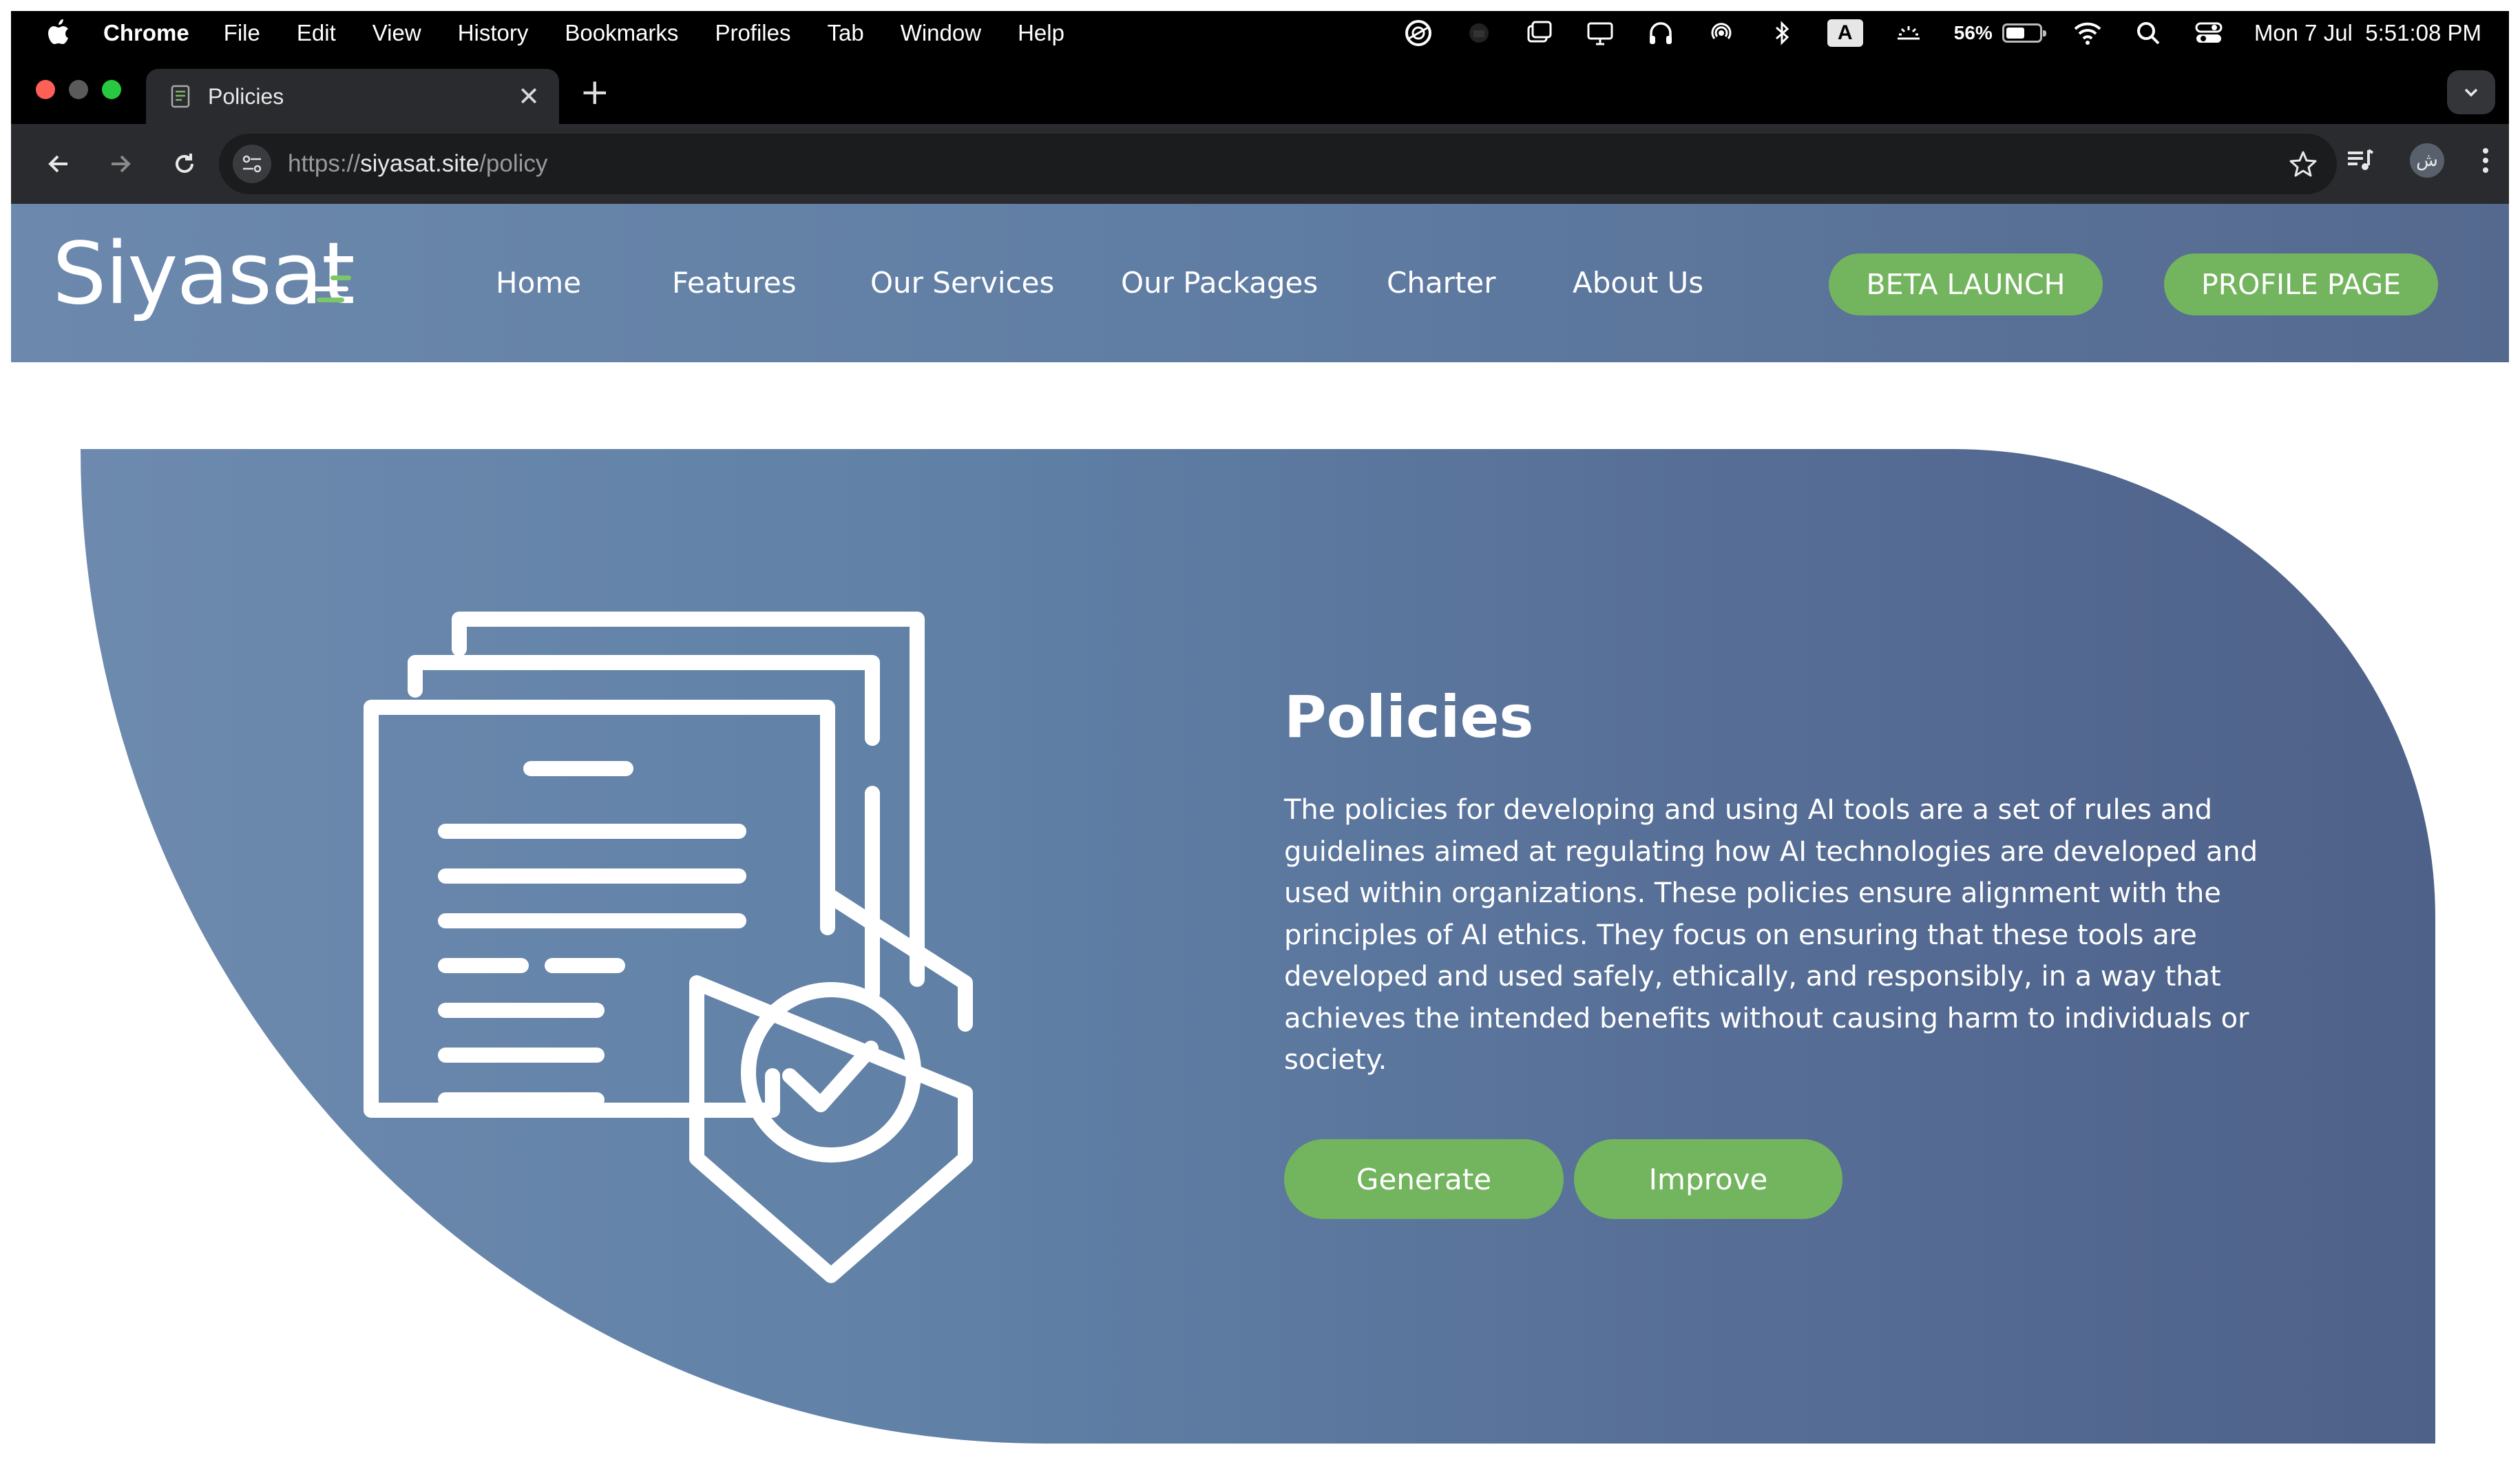  What do you see at coordinates (845, 33) in the screenshot?
I see `menu-tab: Tab` at bounding box center [845, 33].